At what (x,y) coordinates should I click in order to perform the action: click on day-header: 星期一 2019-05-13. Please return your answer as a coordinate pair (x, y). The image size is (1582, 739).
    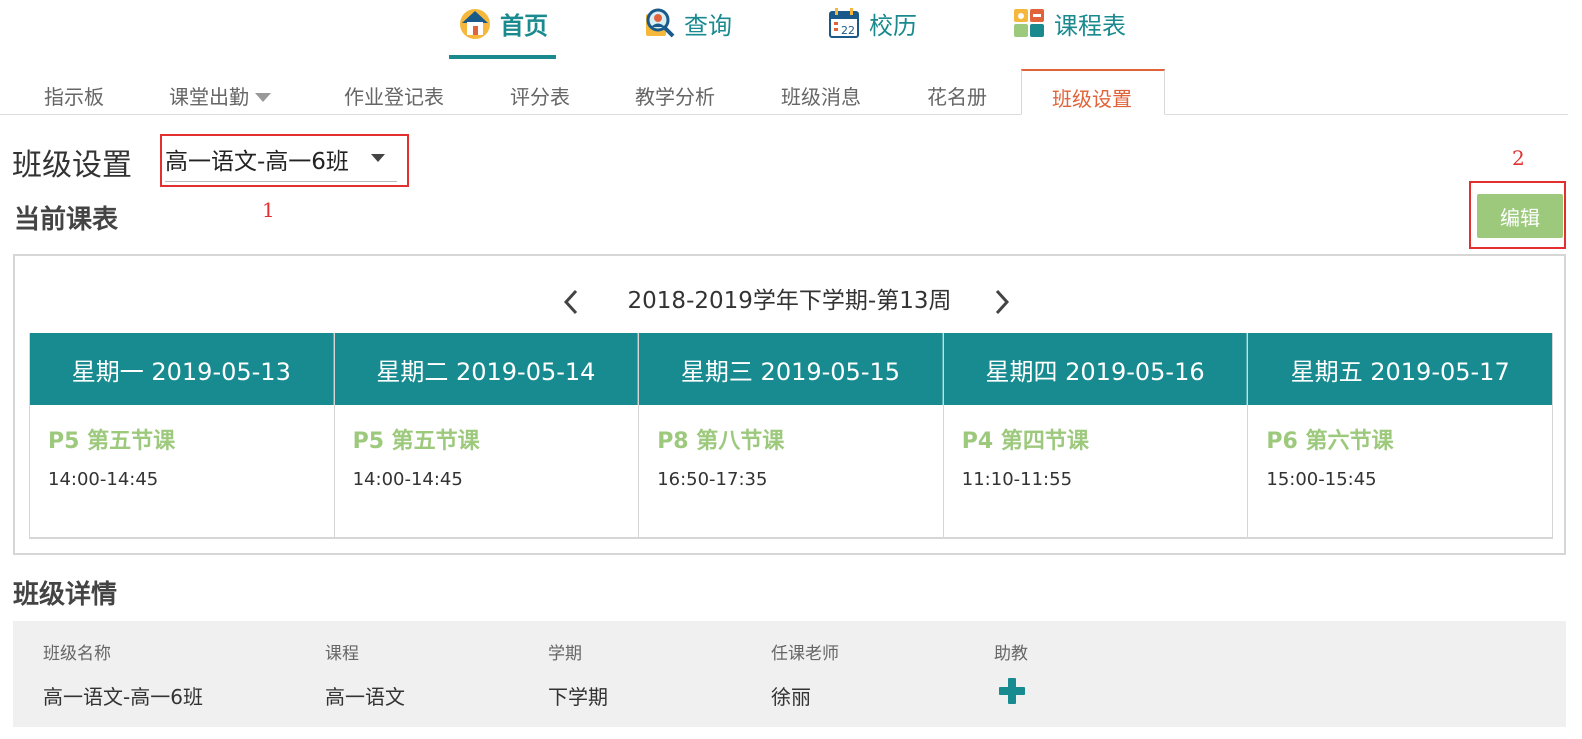
    Looking at the image, I should click on (182, 369).